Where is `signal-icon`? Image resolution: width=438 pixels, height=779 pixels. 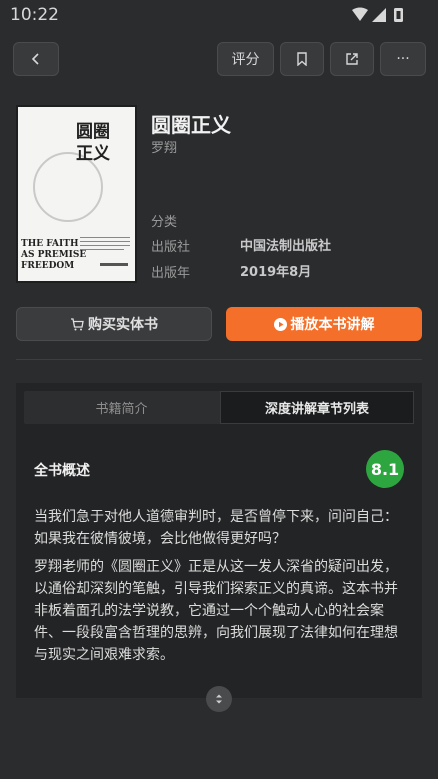
signal-icon is located at coordinates (379, 15).